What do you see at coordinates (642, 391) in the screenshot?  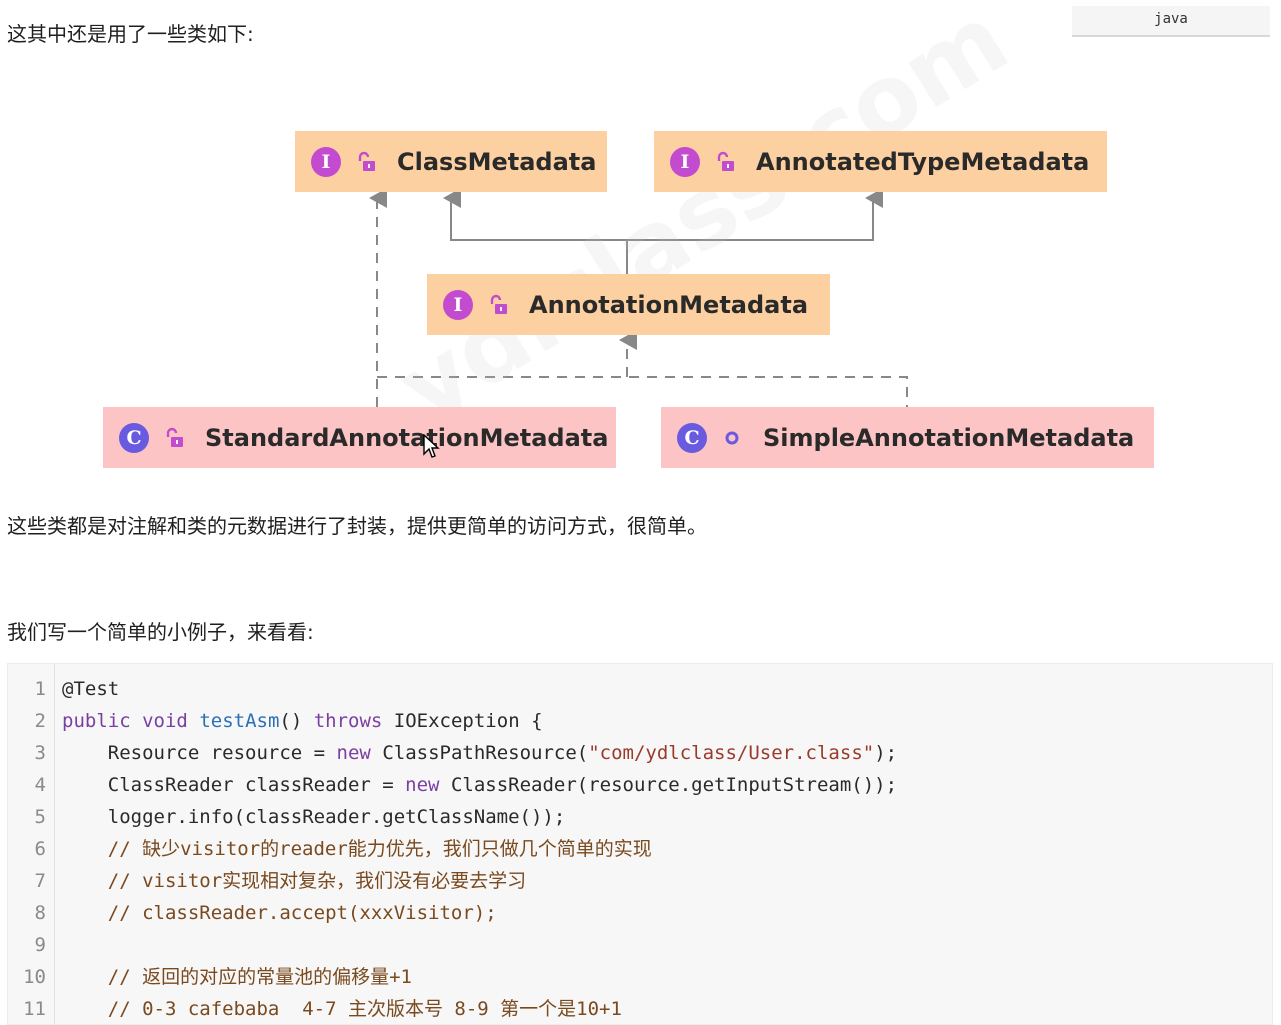 I see `edge-implementations-to-annotation` at bounding box center [642, 391].